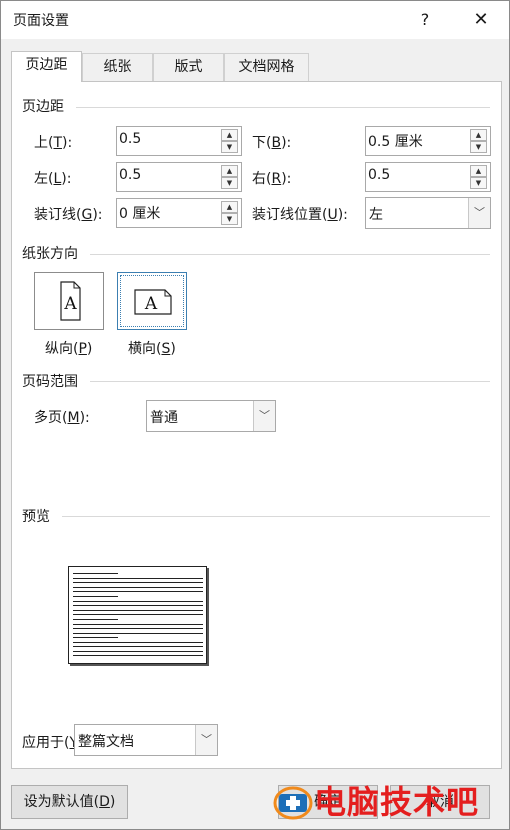 This screenshot has width=510, height=830. I want to click on landscape-glyph: A, so click(151, 304).